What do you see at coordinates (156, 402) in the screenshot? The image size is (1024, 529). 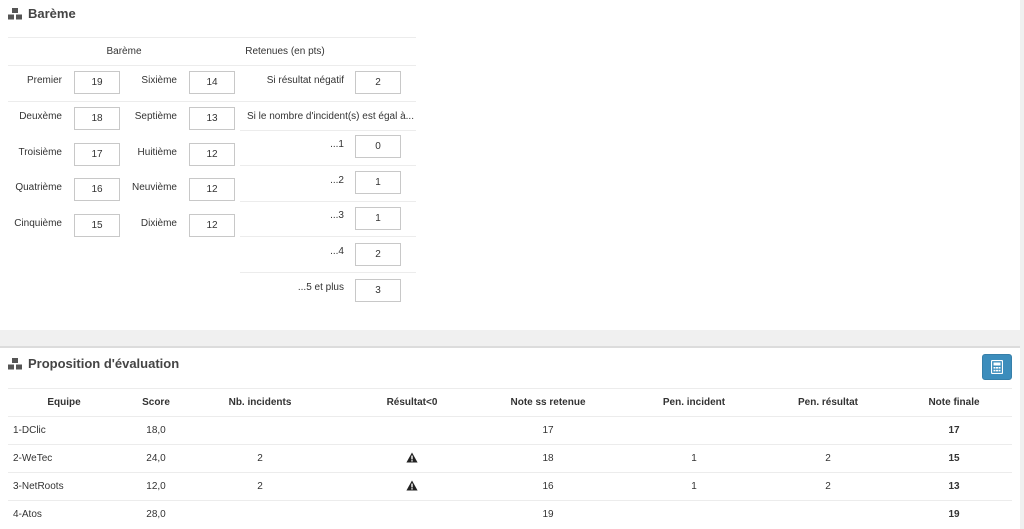 I see `col-header-score: Score` at bounding box center [156, 402].